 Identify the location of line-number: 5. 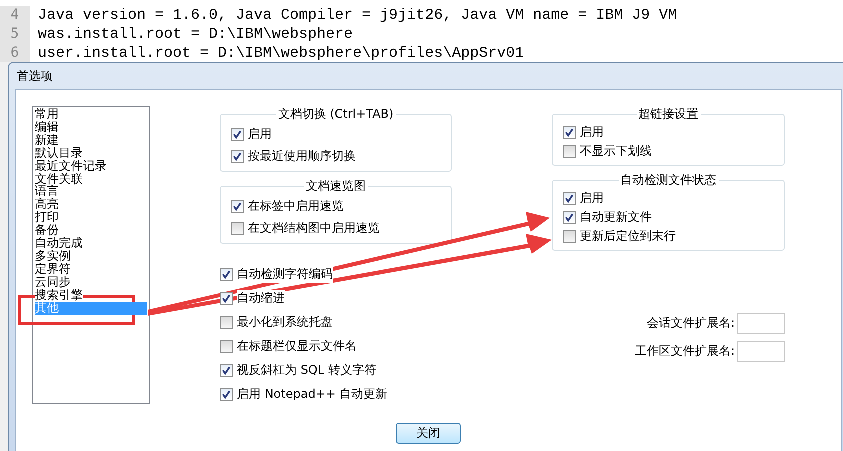
(15, 34).